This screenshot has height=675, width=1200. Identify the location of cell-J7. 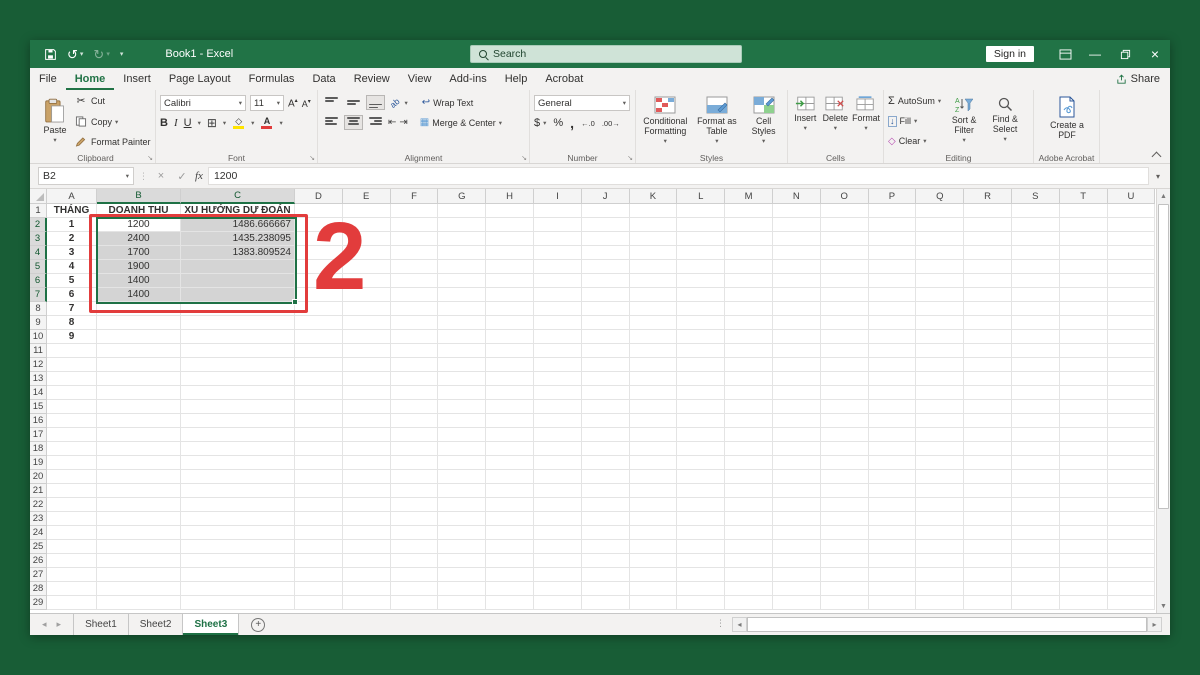
(605, 295).